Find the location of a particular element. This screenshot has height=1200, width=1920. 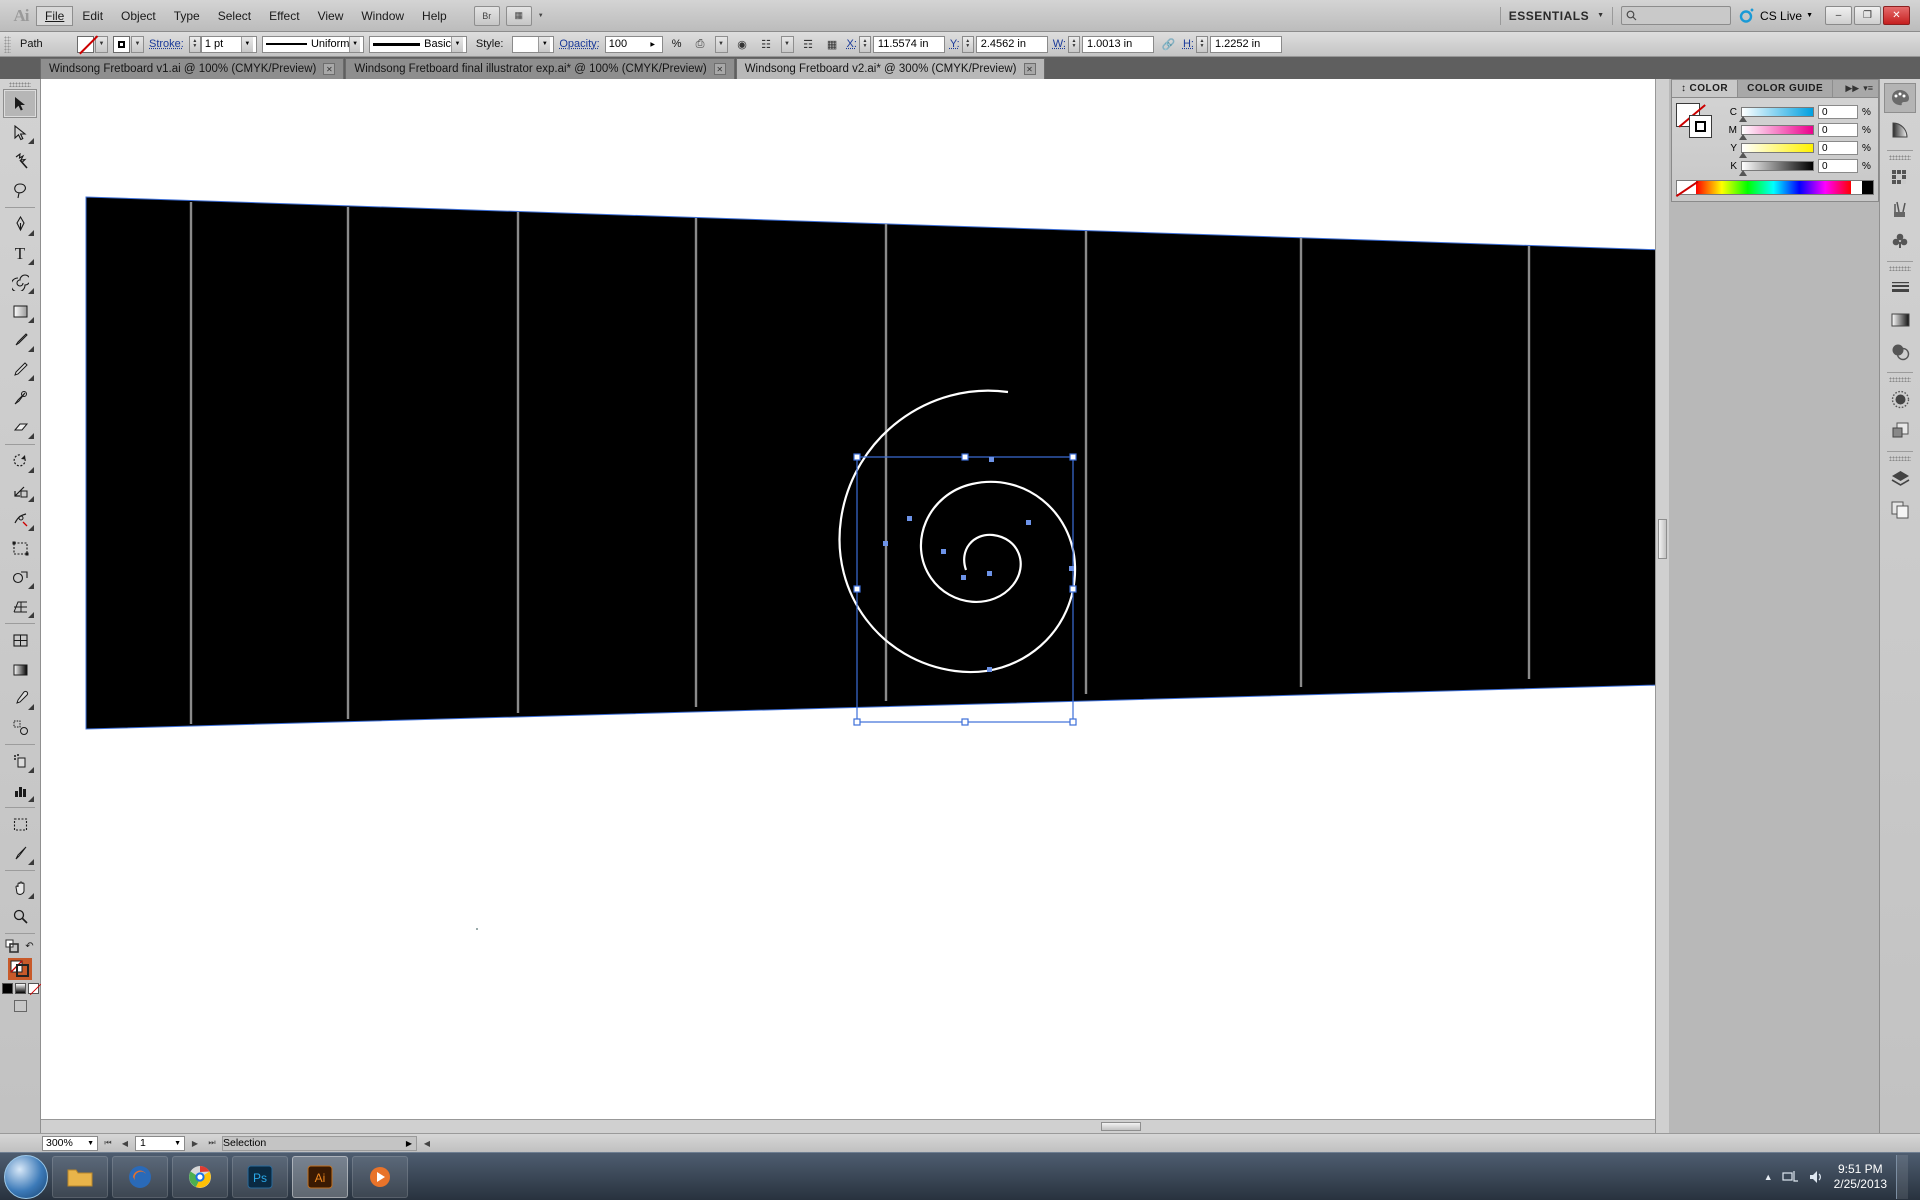

color-mode-none-icon is located at coordinates (34, 989).